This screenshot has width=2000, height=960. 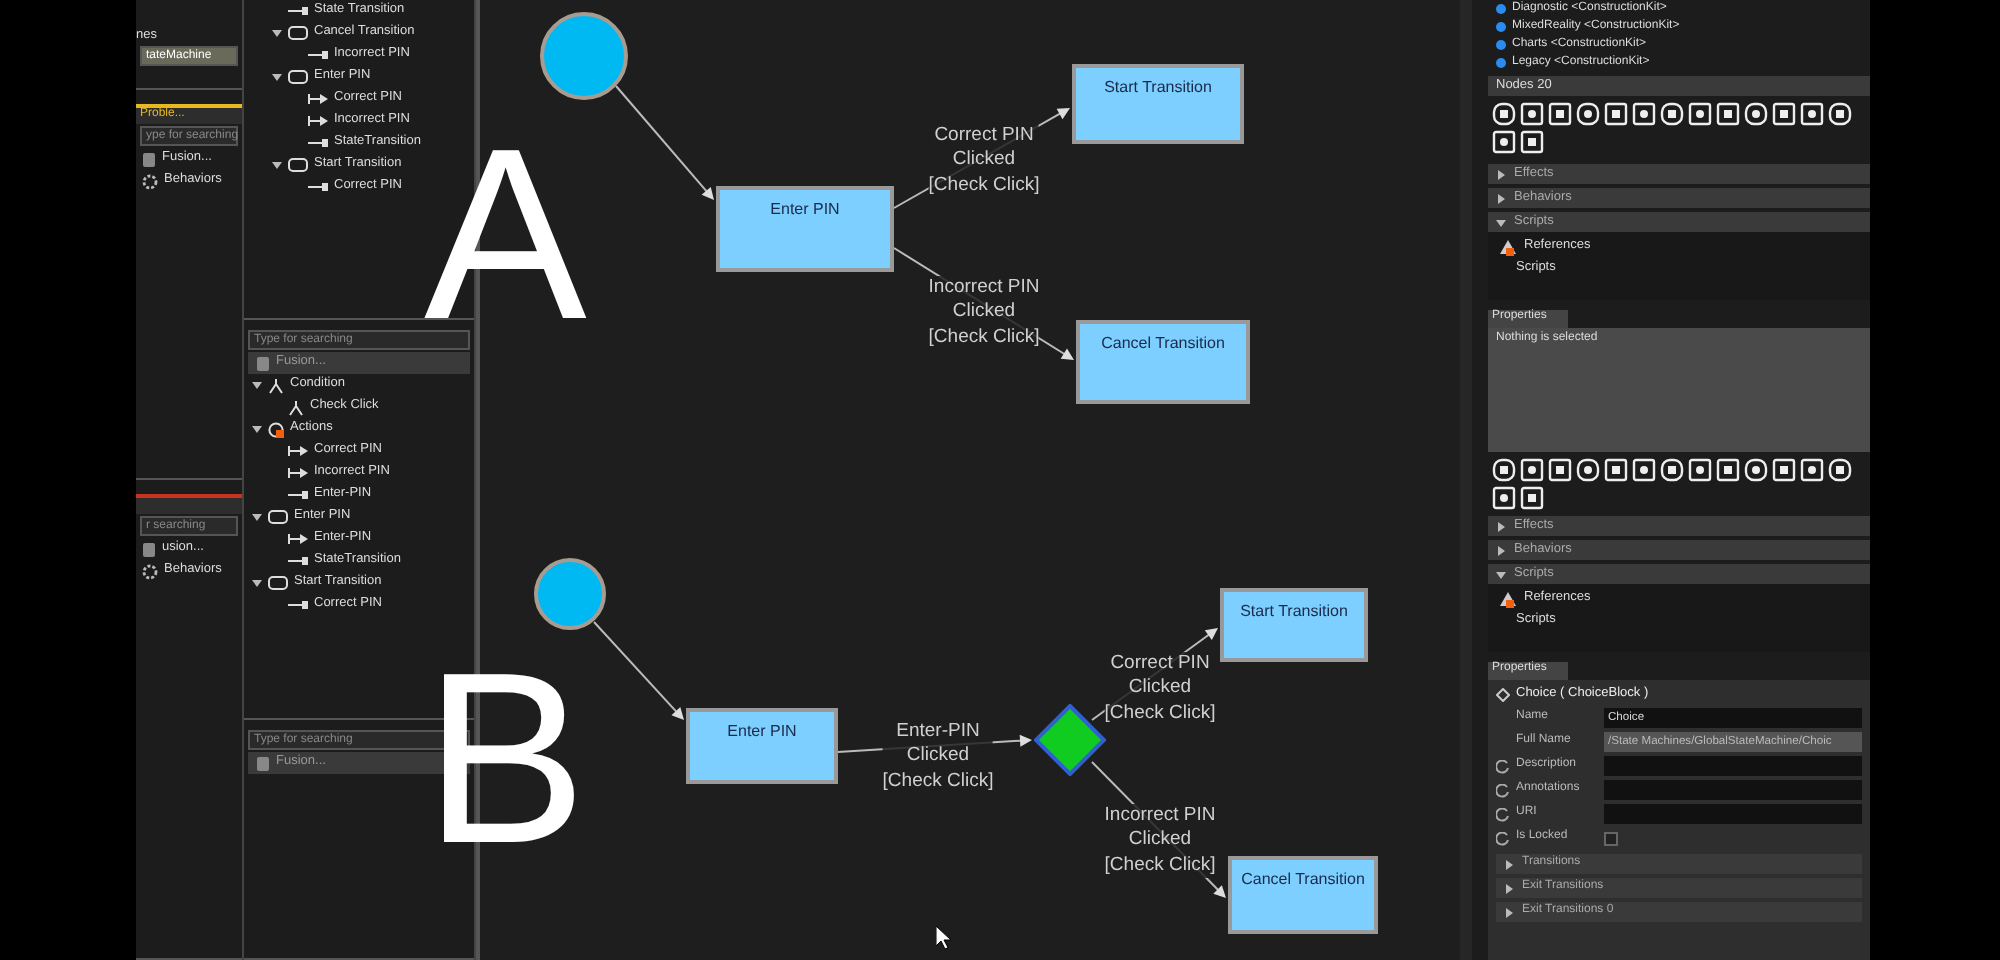 What do you see at coordinates (944, 938) in the screenshot?
I see `cursor-icon` at bounding box center [944, 938].